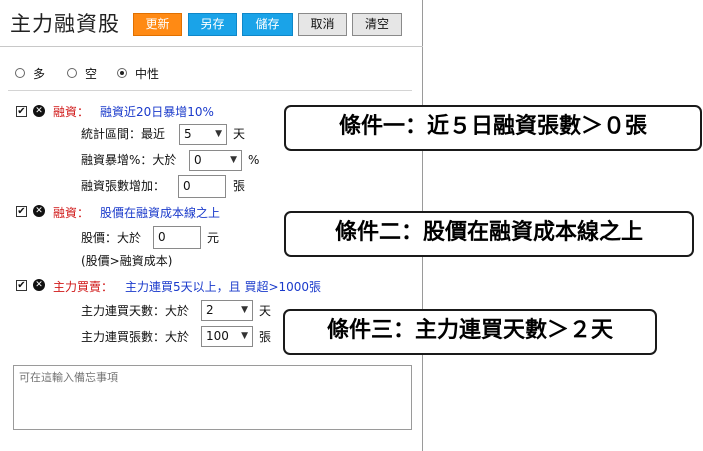 This screenshot has width=703, height=451. I want to click on buy-days-select: 2 ▼, so click(227, 310).